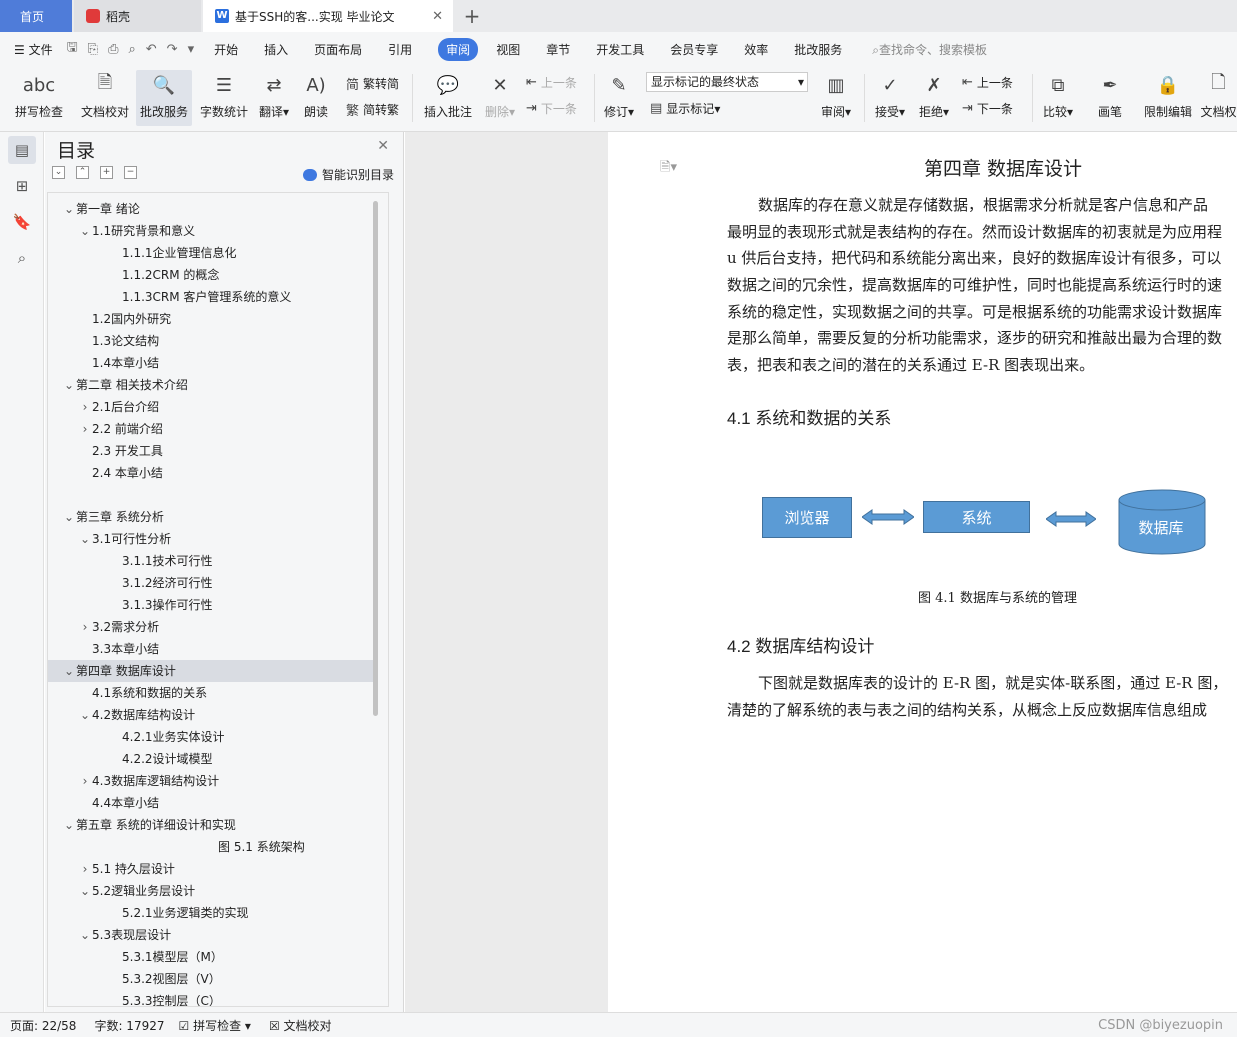 Image resolution: width=1237 pixels, height=1038 pixels. Describe the element at coordinates (164, 98) in the screenshot. I see `review-service-button: 🔍 批改服务` at that location.